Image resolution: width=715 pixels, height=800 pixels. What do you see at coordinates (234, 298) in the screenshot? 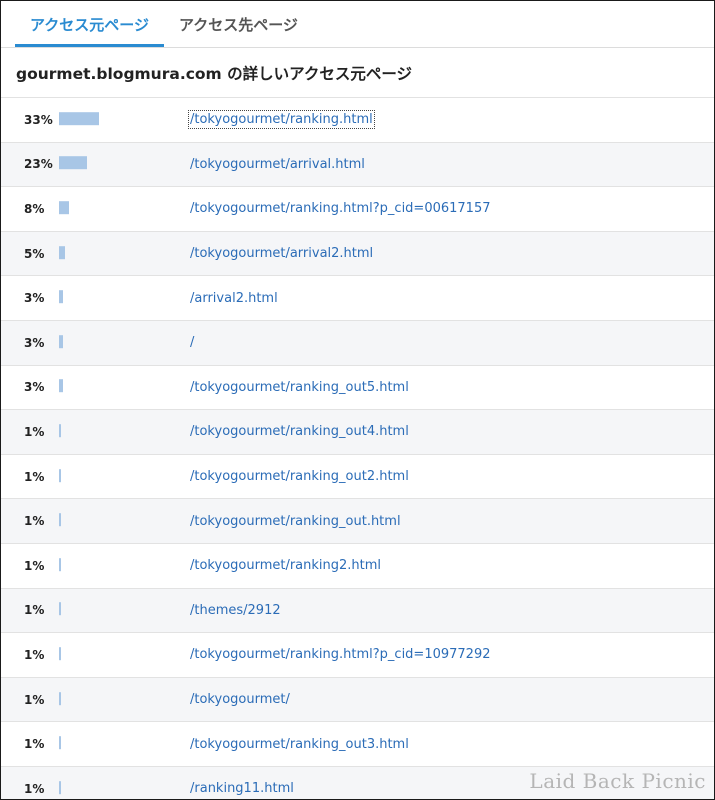
I see `referrer-path-link: /arrival2.html` at bounding box center [234, 298].